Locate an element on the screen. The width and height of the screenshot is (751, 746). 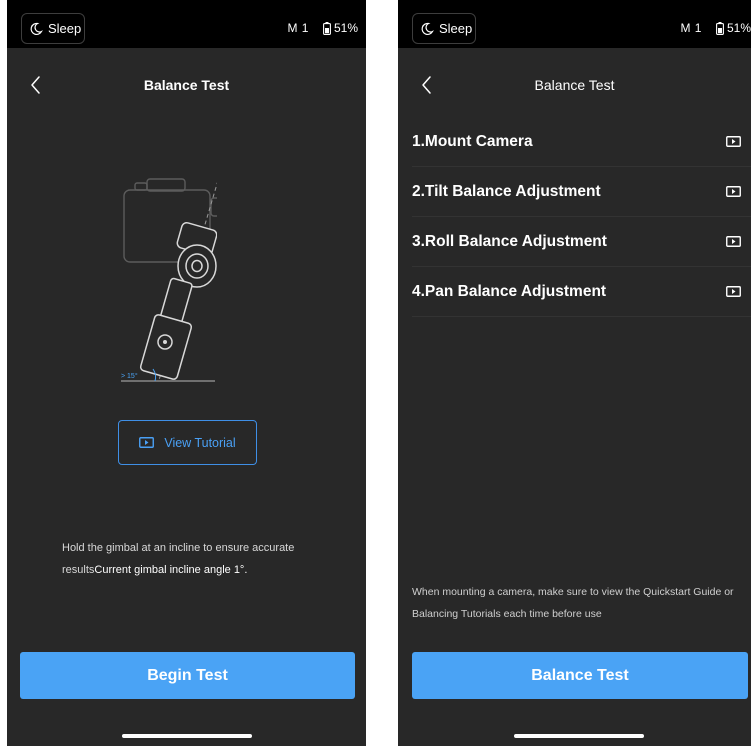
begin-test-button: Begin Test is located at coordinates (187, 675).